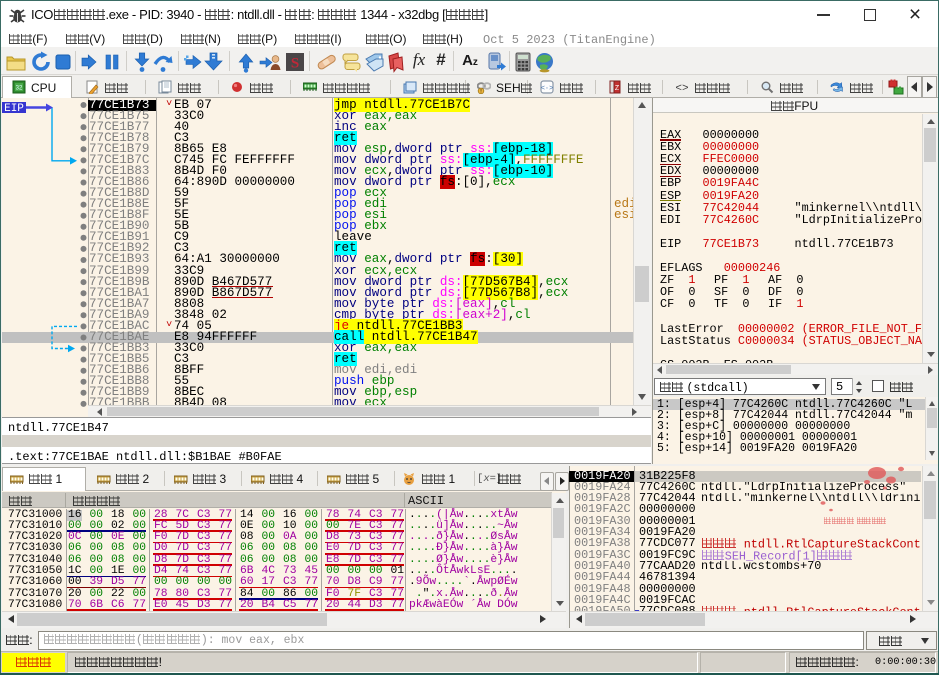 This screenshot has height=675, width=939. I want to click on svg-text: 32, so click(19, 89).